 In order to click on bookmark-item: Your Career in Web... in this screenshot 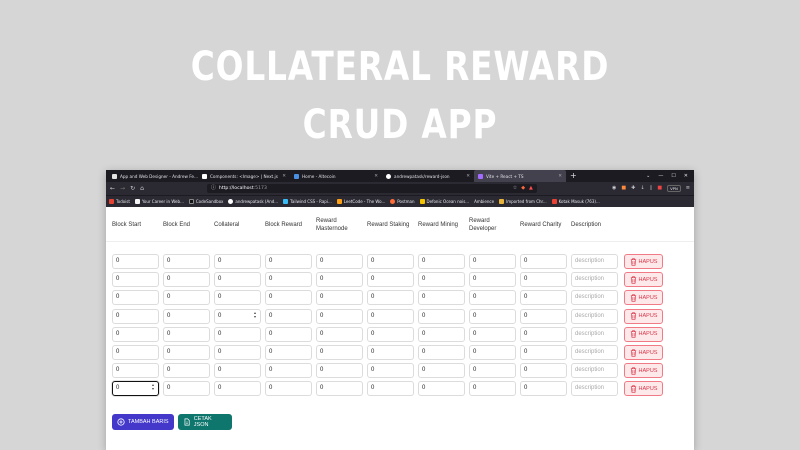, I will do `click(159, 201)`.